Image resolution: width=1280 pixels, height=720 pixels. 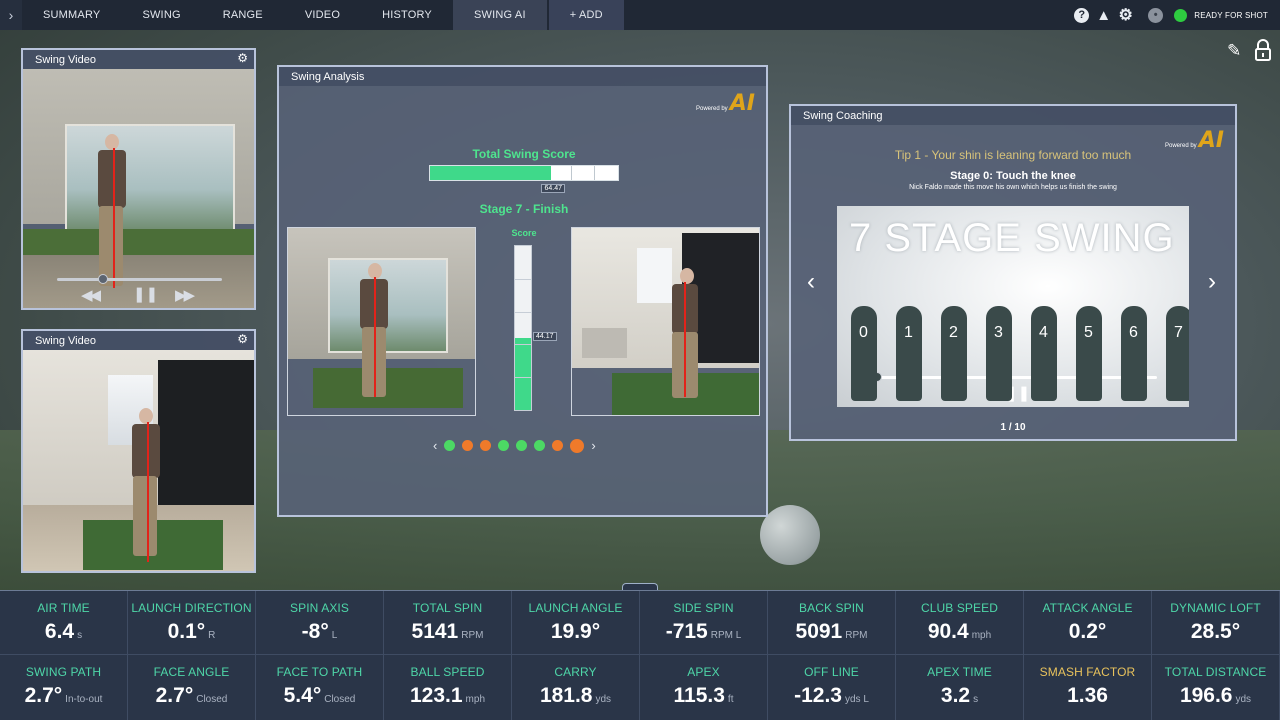 I want to click on metric-value: 2.7° Closed, so click(x=192, y=696).